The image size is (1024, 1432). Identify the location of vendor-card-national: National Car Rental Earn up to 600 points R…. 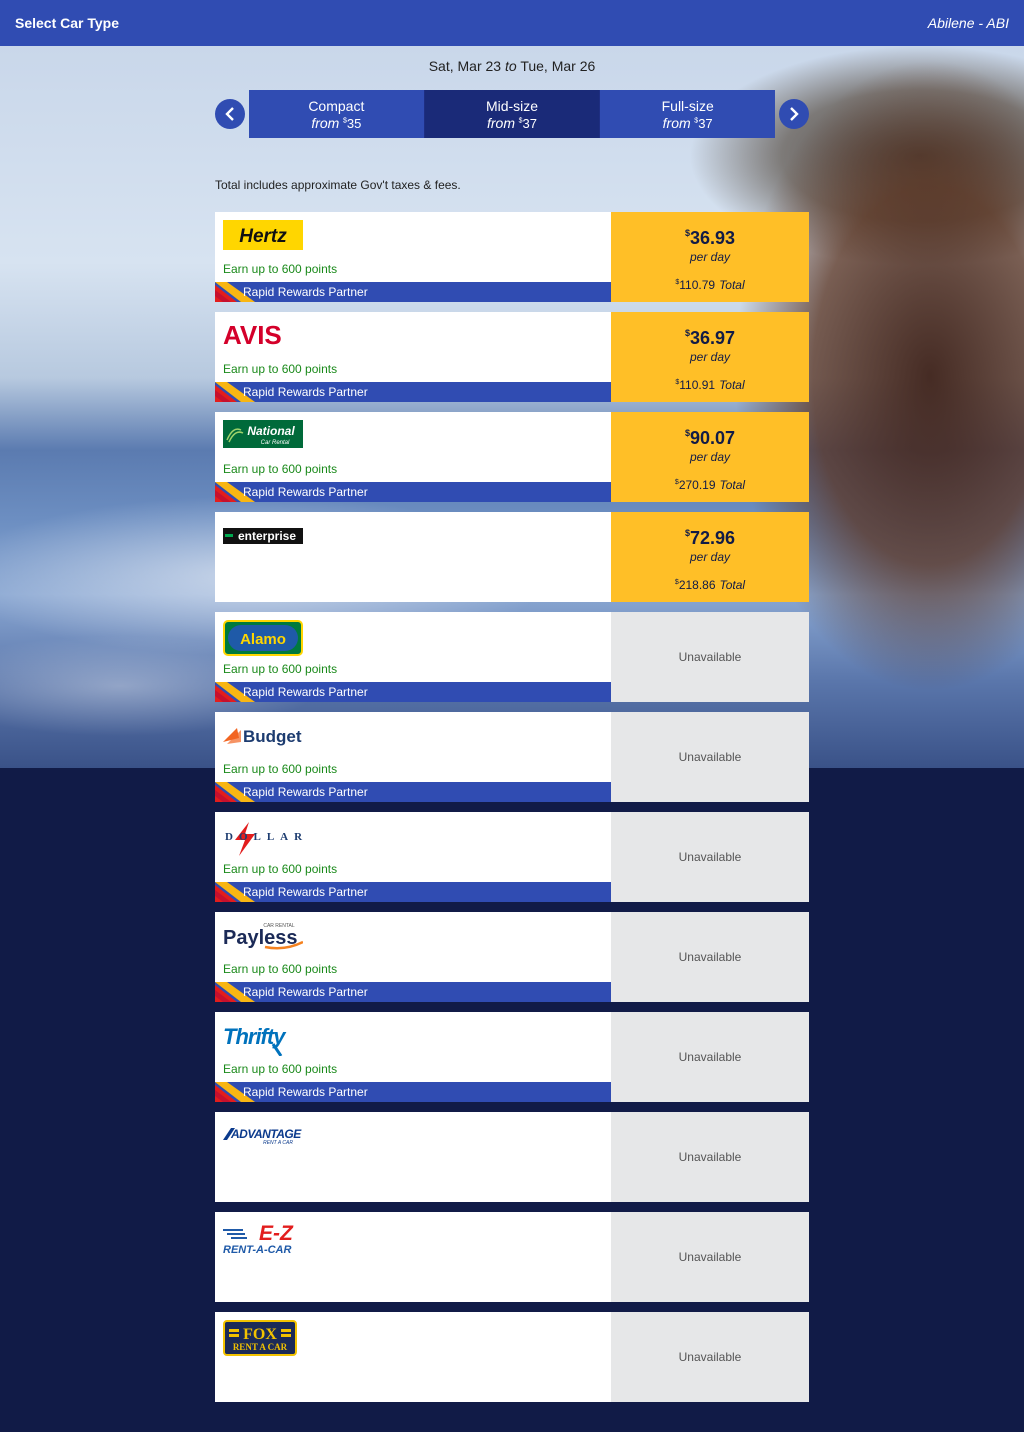
(512, 457).